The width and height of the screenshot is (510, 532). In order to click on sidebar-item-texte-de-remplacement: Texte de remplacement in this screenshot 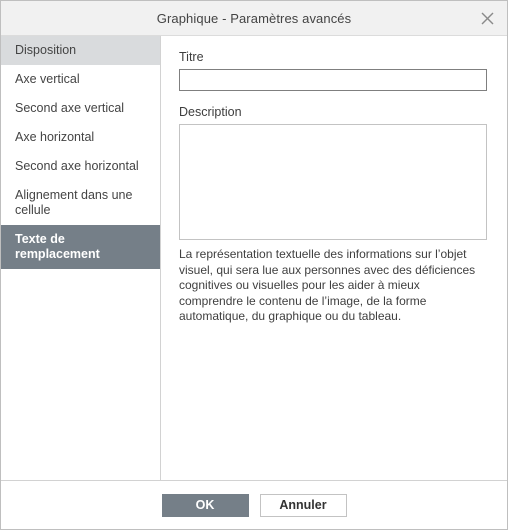, I will do `click(80, 247)`.